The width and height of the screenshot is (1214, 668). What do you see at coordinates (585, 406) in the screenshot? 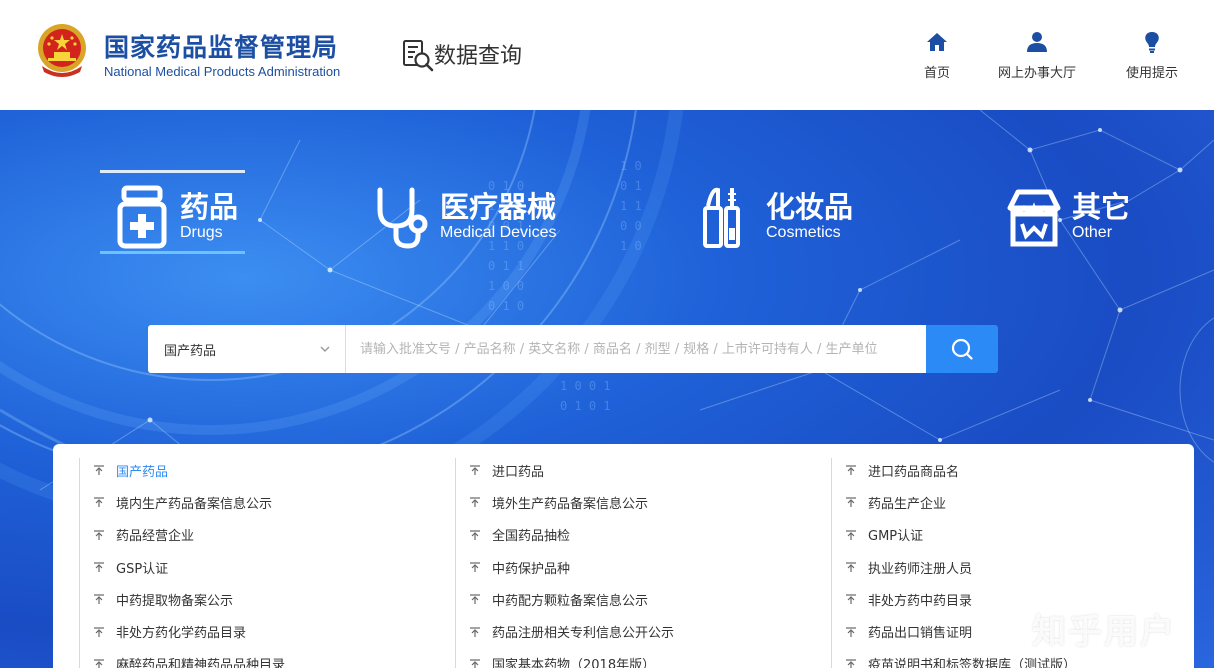
I see `svg-text: 0 1 0 1` at bounding box center [585, 406].